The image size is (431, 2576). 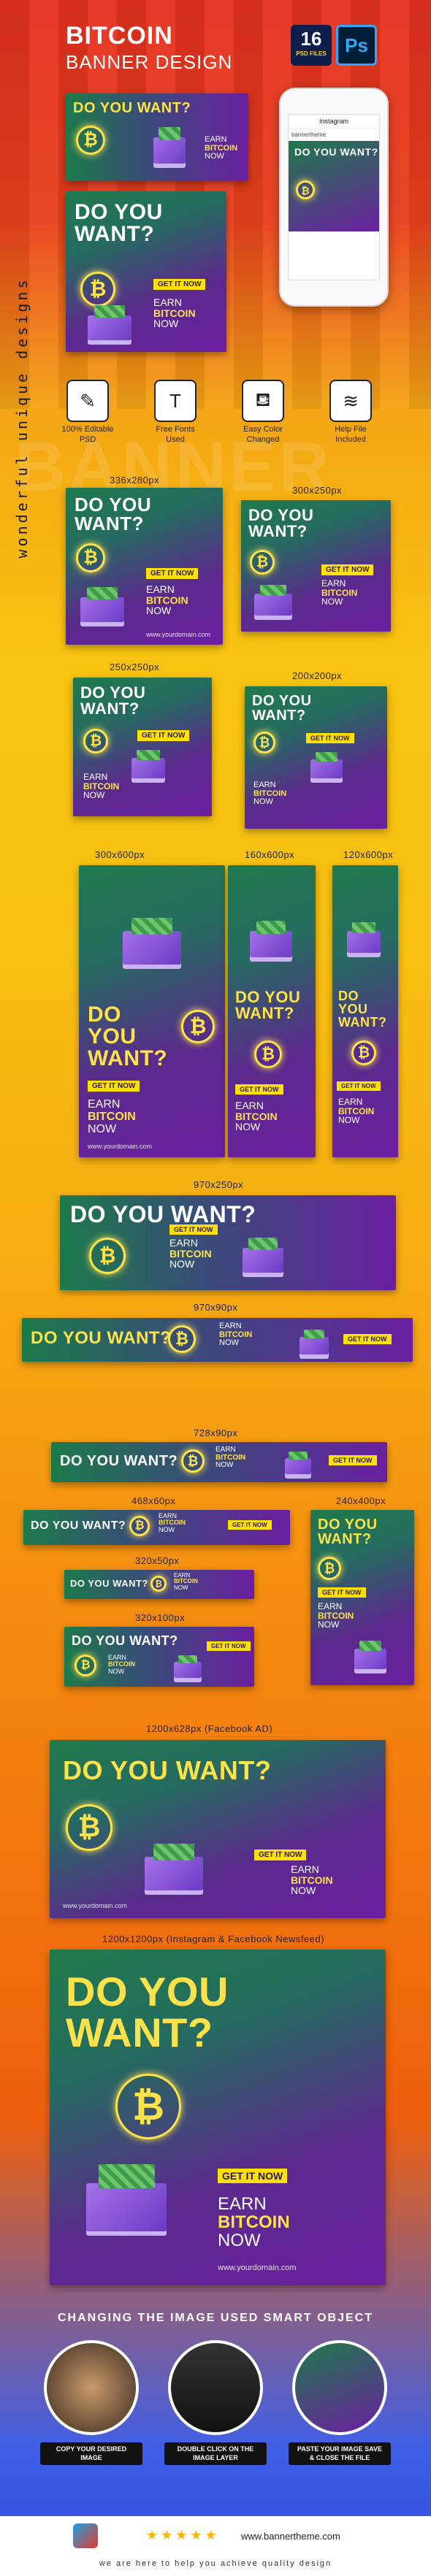 I want to click on size-label: 336x280px, so click(x=135, y=480).